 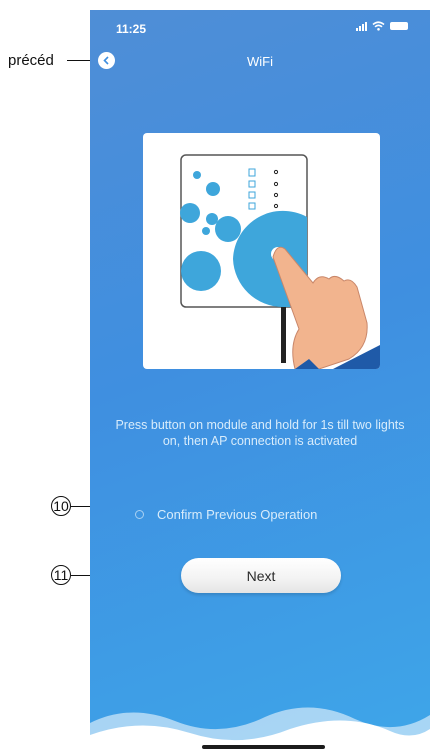 I want to click on confirm-checkbox-row: Confirm Previous Operation, so click(x=226, y=514).